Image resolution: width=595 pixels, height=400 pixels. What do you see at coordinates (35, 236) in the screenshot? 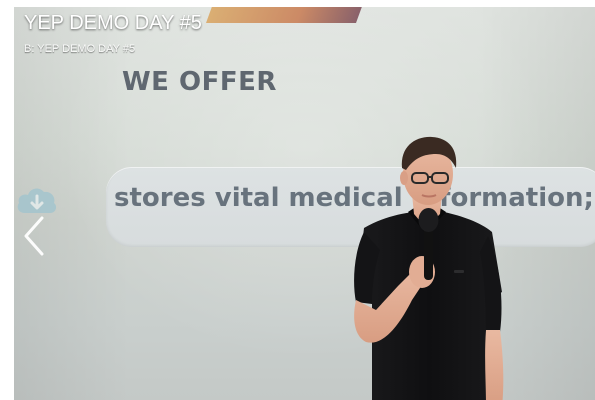
I see `chevron-left-icon` at bounding box center [35, 236].